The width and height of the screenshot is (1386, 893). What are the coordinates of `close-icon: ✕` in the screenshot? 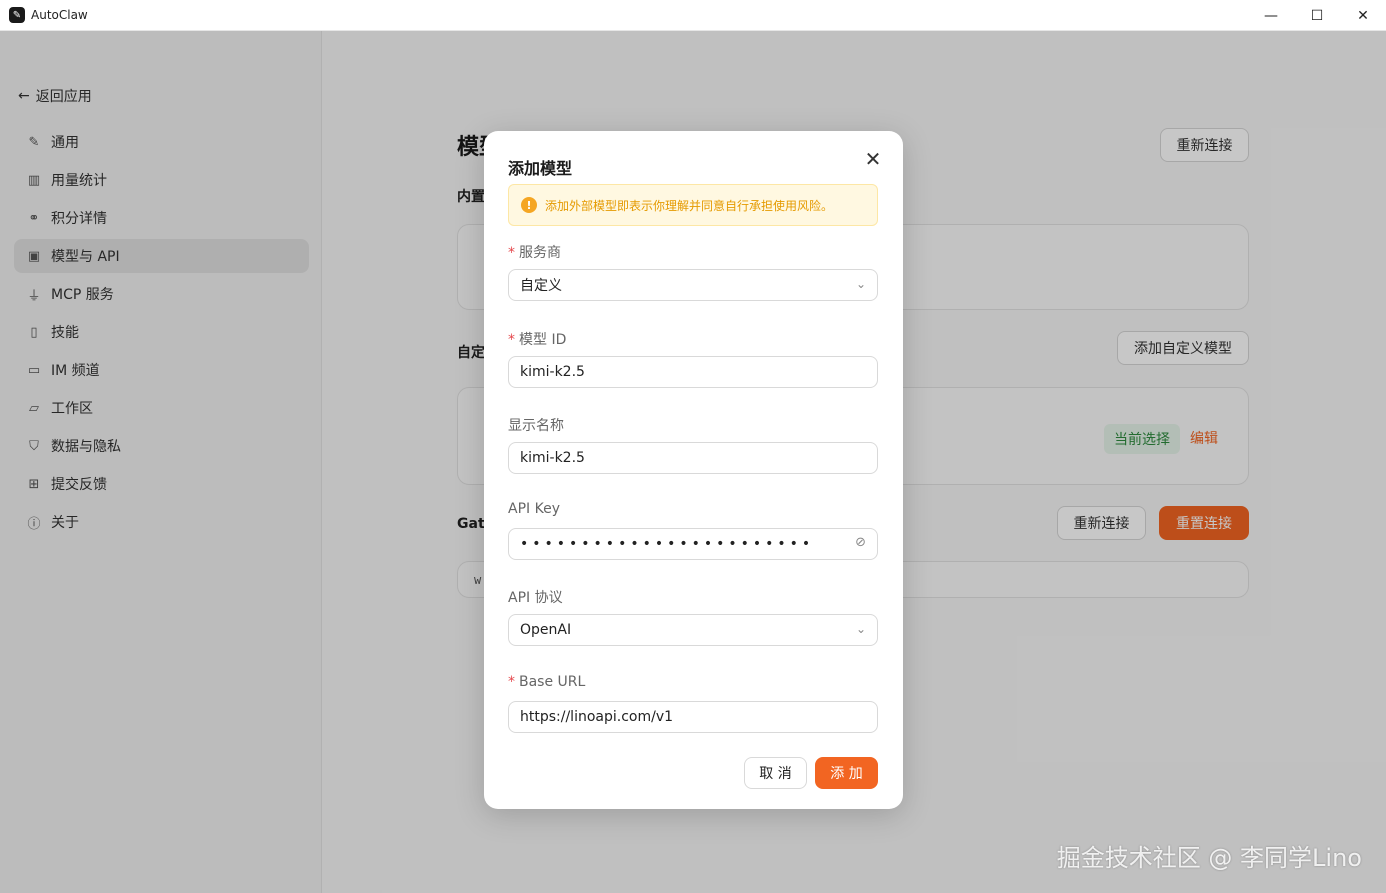 It's located at (873, 159).